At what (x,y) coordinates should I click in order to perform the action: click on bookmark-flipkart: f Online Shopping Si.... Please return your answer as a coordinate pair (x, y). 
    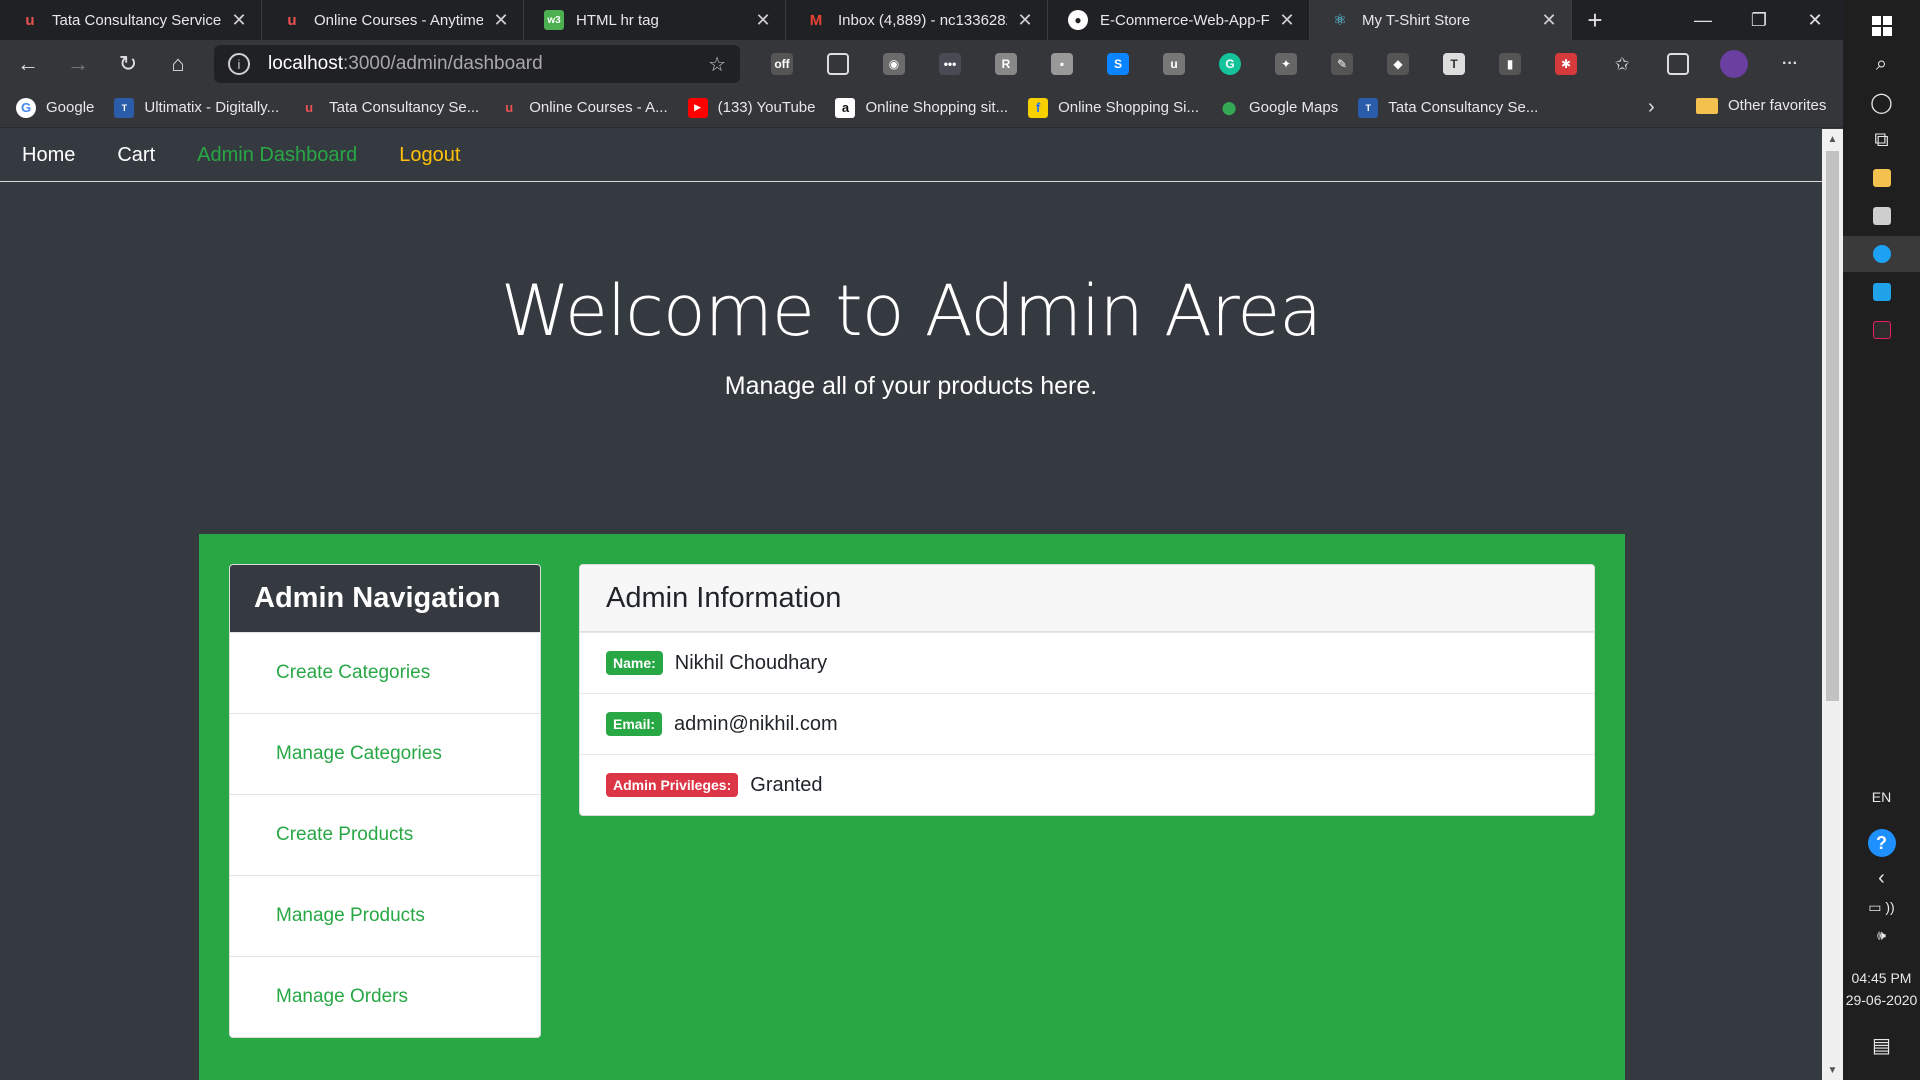
    Looking at the image, I should click on (1113, 107).